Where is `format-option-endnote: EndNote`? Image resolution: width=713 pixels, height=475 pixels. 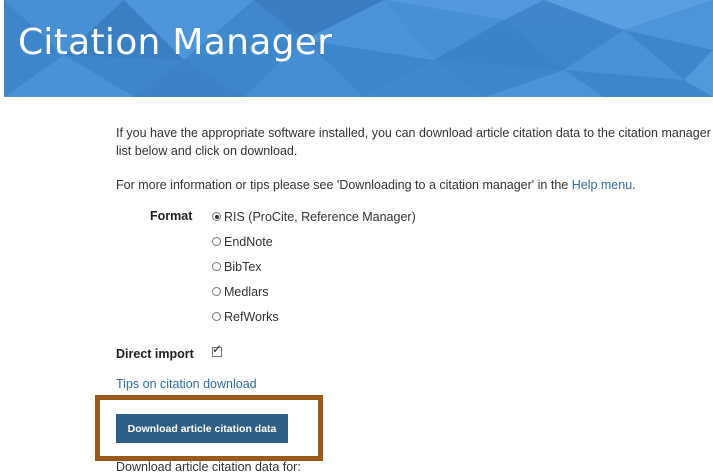 format-option-endnote: EndNote is located at coordinates (314, 246).